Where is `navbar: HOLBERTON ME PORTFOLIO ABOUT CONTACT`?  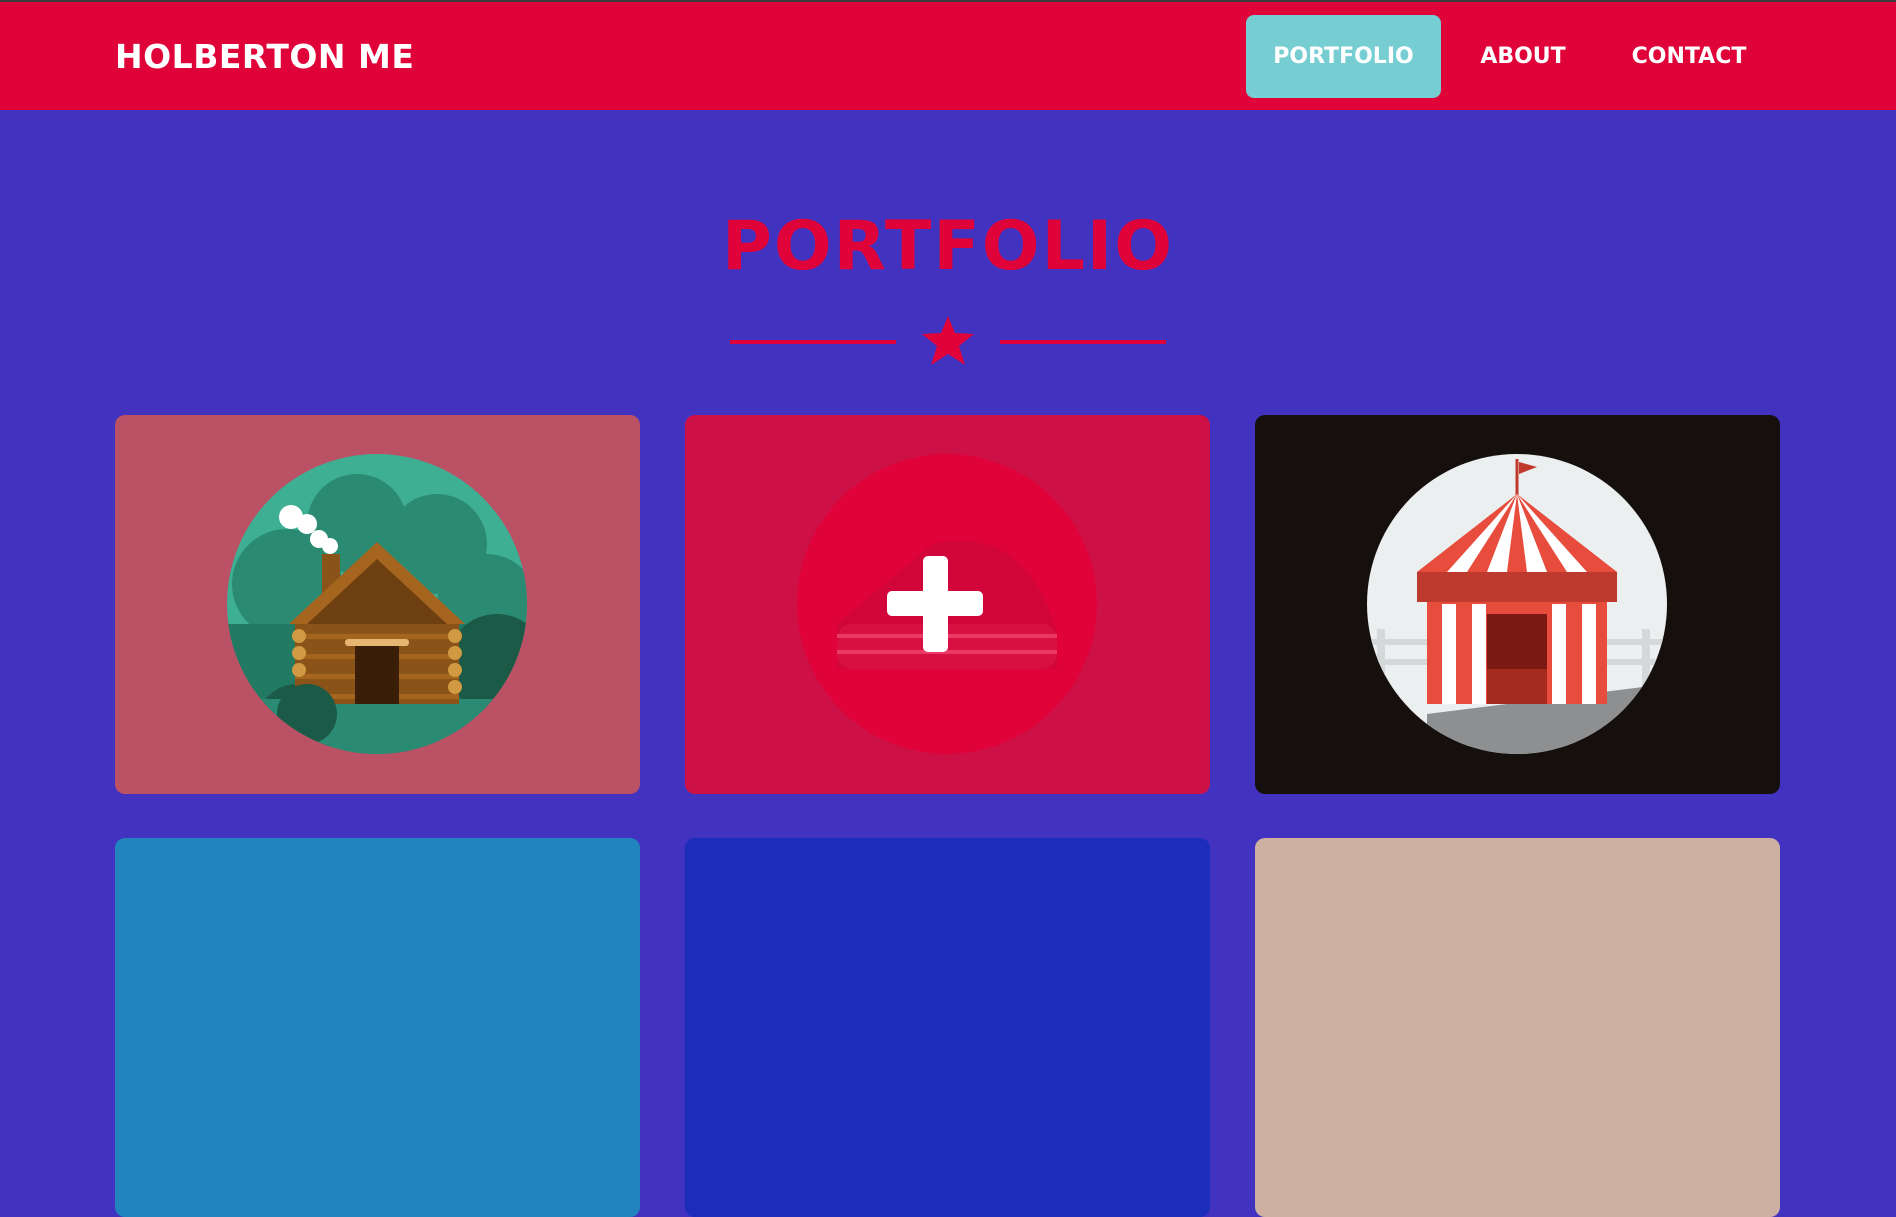 navbar: HOLBERTON ME PORTFOLIO ABOUT CONTACT is located at coordinates (948, 56).